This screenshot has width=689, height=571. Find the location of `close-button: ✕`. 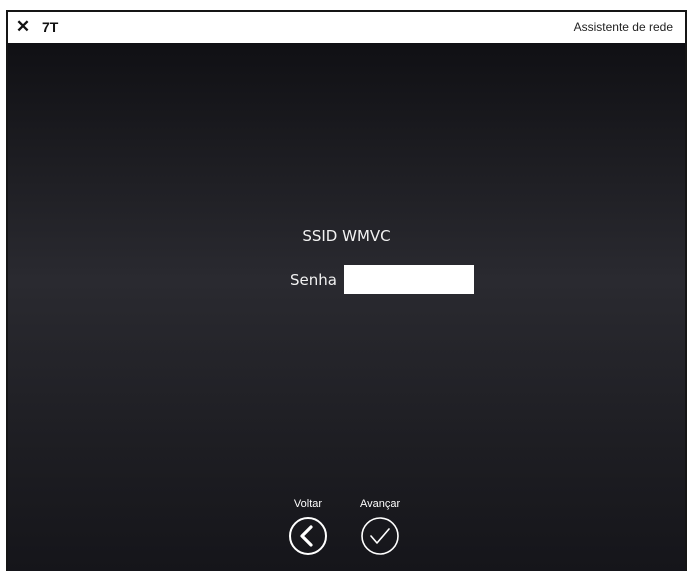

close-button: ✕ is located at coordinates (23, 27).